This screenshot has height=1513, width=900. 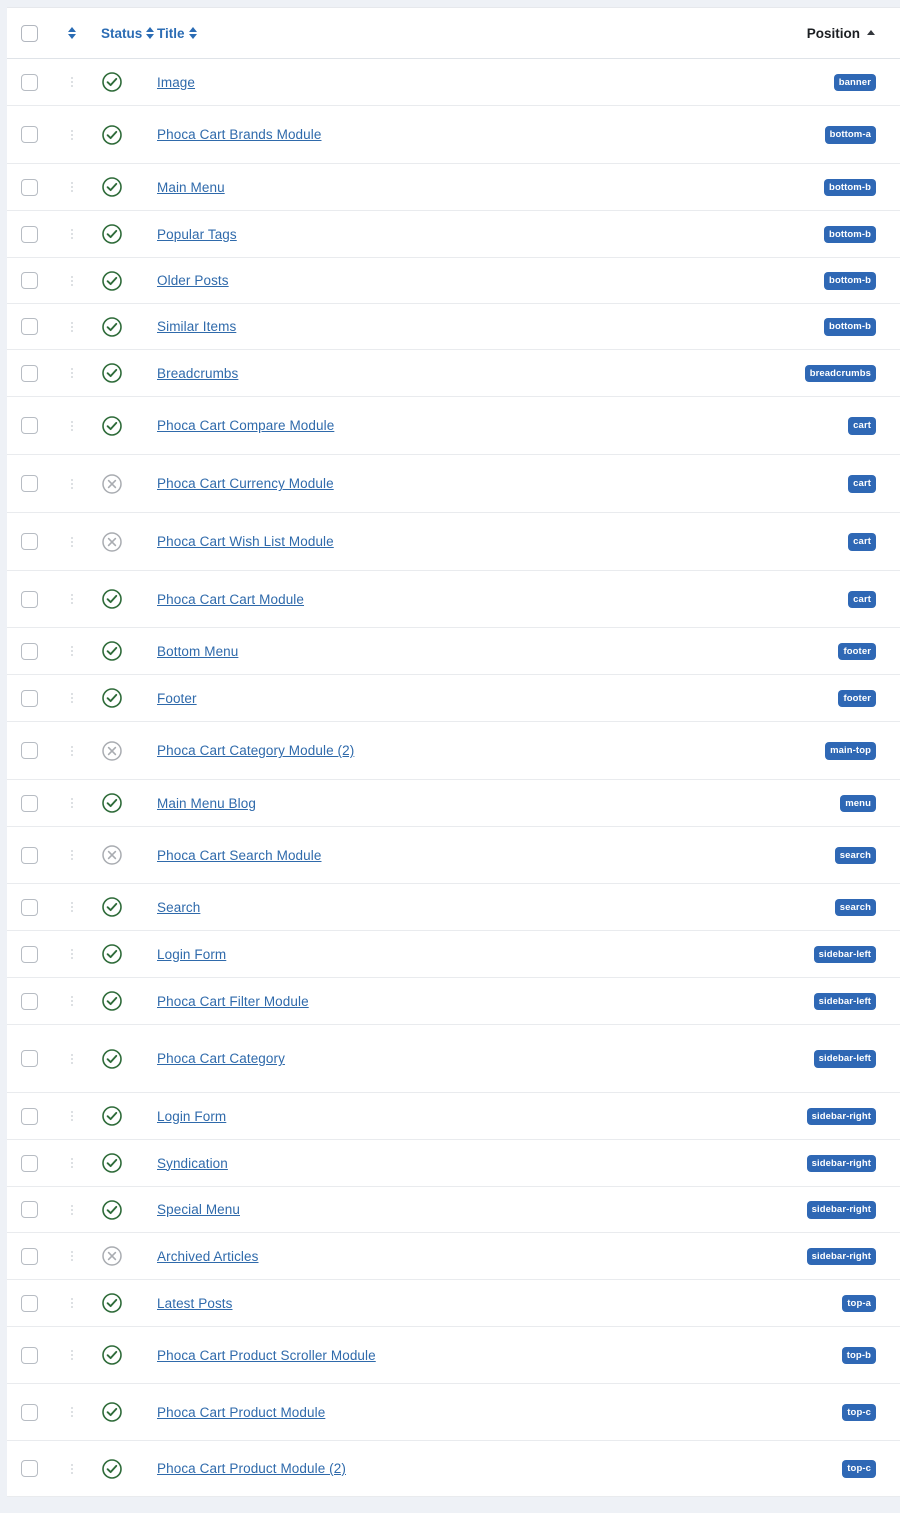 What do you see at coordinates (29, 33) in the screenshot?
I see `select-all-checkbox` at bounding box center [29, 33].